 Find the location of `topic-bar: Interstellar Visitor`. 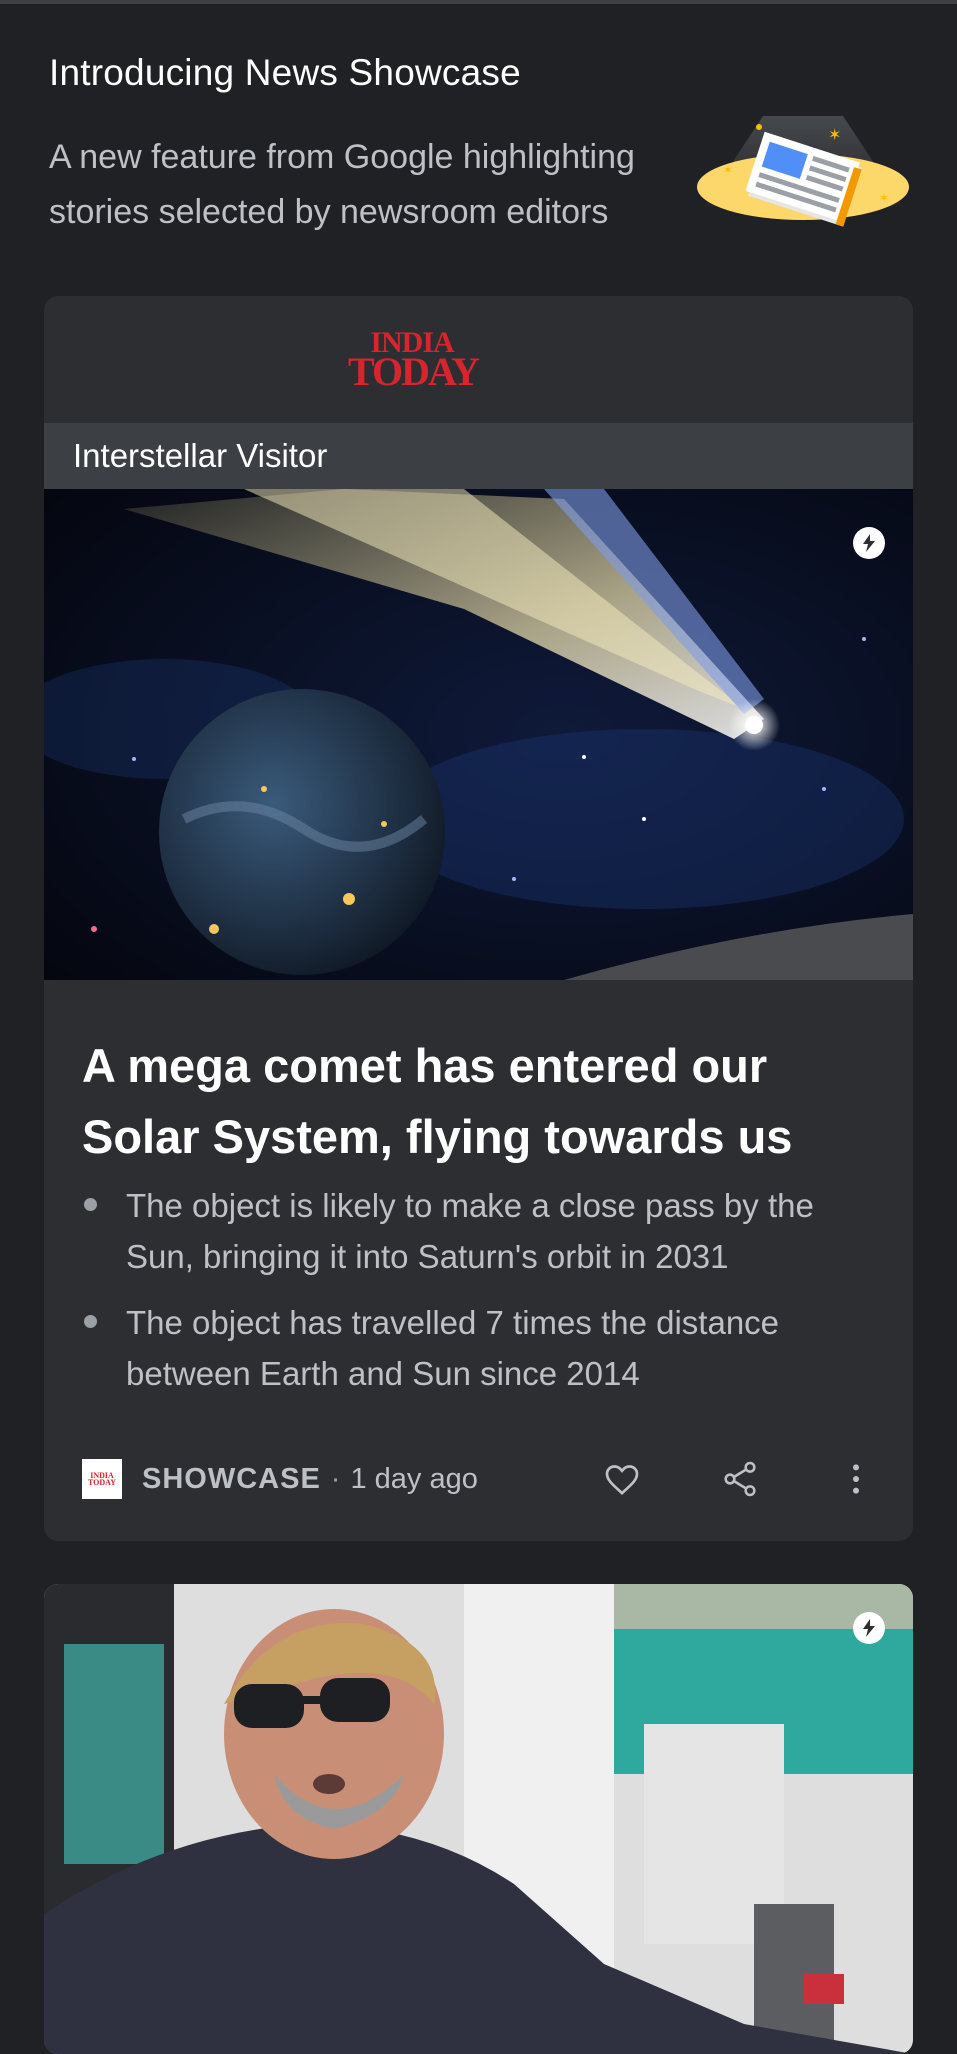

topic-bar: Interstellar Visitor is located at coordinates (478, 456).